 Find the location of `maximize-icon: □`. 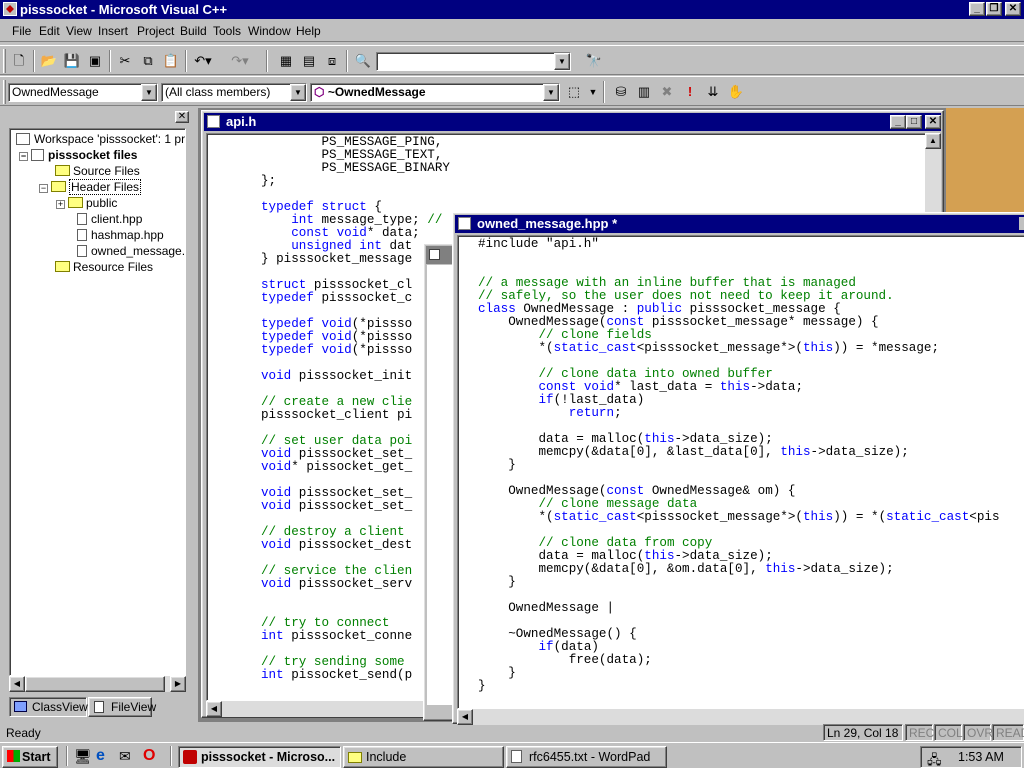

maximize-icon: □ is located at coordinates (914, 122).